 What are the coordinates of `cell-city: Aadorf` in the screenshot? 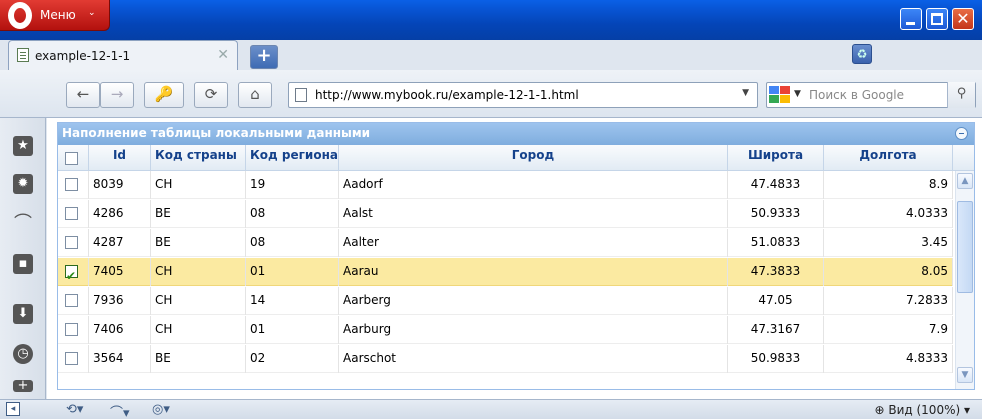 It's located at (533, 185).